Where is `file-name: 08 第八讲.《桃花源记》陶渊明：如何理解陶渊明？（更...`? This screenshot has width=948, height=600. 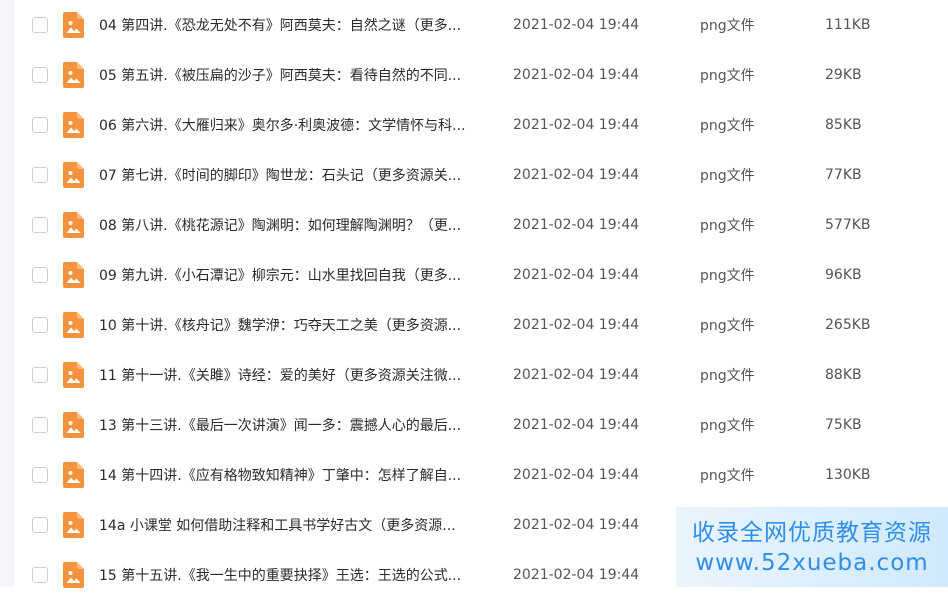 file-name: 08 第八讲.《桃花源记》陶渊明：如何理解陶渊明？（更... is located at coordinates (280, 225).